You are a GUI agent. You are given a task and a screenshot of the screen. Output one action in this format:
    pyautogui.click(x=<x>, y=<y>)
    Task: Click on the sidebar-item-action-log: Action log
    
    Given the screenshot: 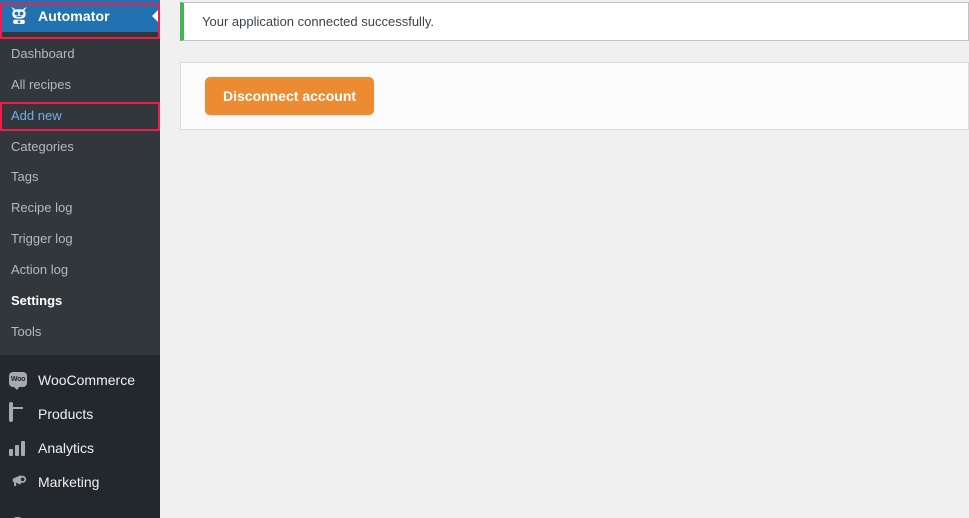 What is the action you would take?
    pyautogui.click(x=80, y=270)
    